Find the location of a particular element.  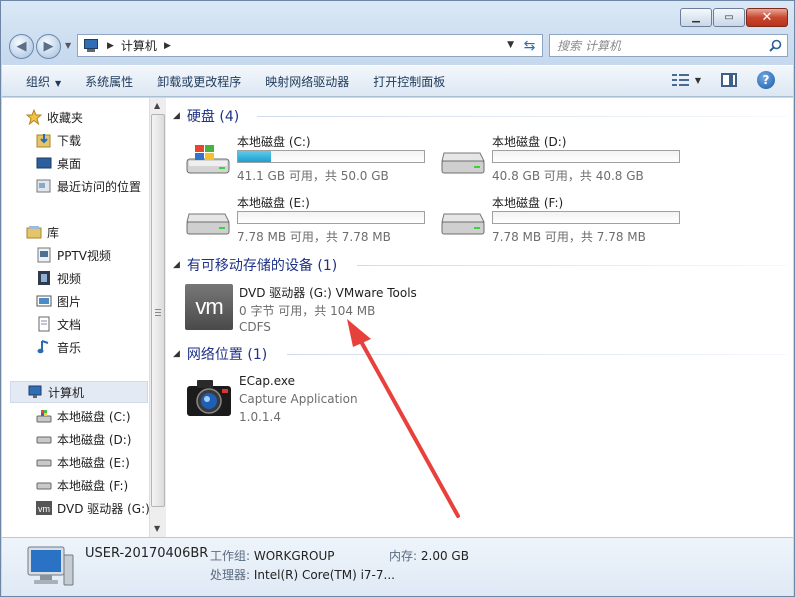

change-view-icon is located at coordinates (680, 80).